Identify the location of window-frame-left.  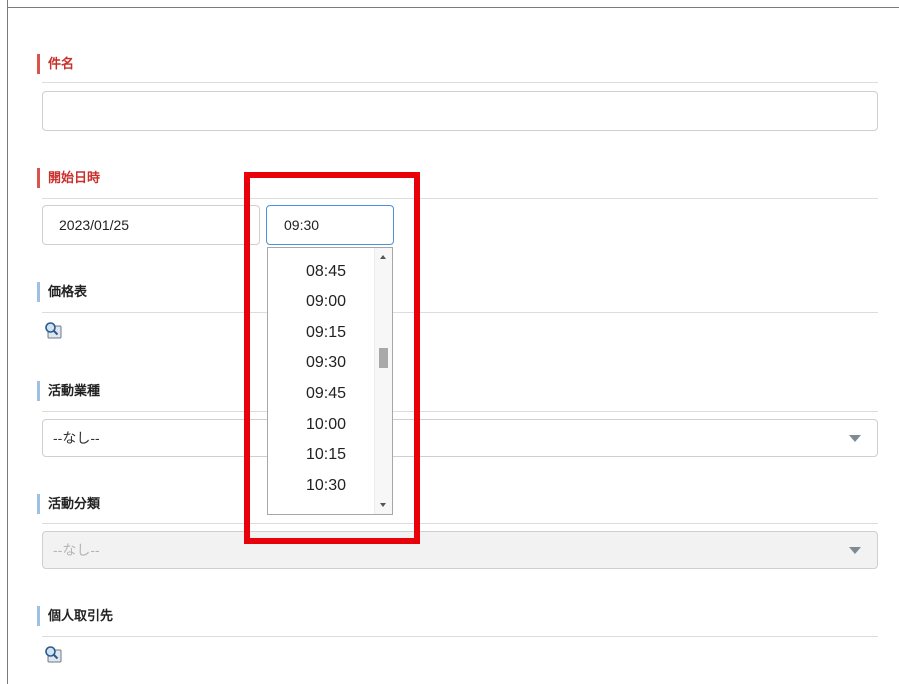
(7, 342).